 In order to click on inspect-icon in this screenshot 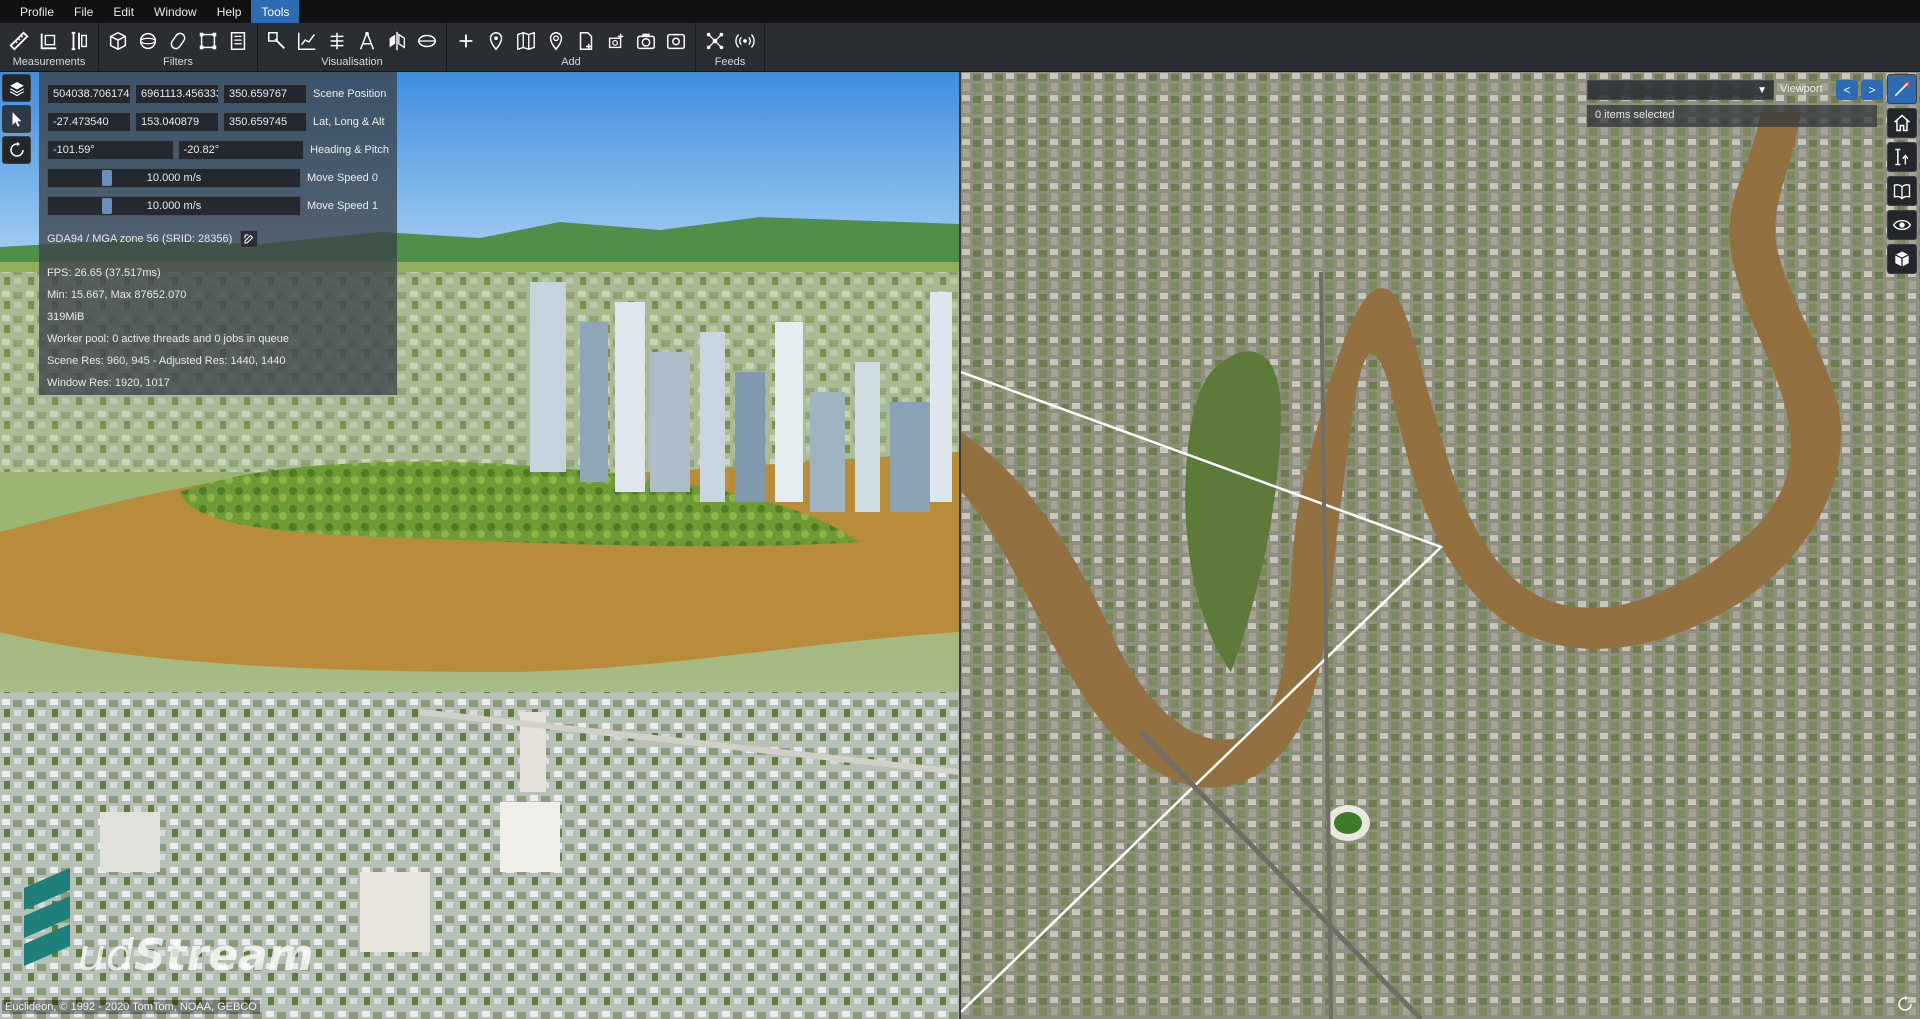, I will do `click(277, 41)`.